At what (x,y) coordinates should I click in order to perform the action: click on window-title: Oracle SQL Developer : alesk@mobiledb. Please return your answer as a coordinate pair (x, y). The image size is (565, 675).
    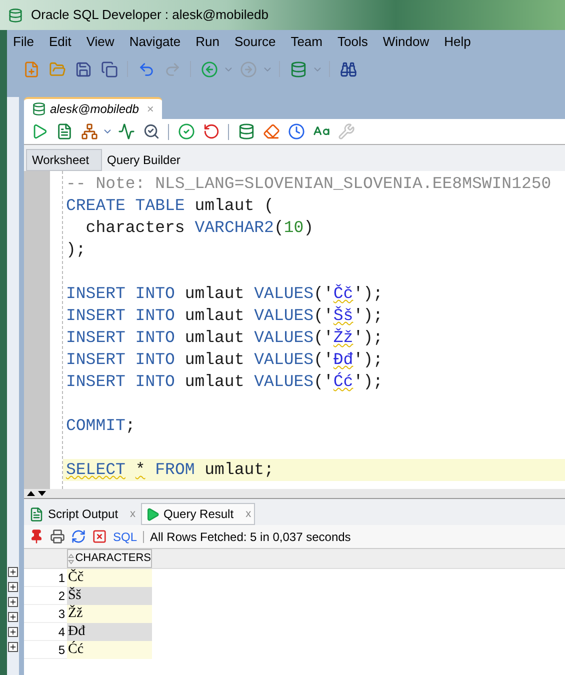
    Looking at the image, I should click on (149, 15).